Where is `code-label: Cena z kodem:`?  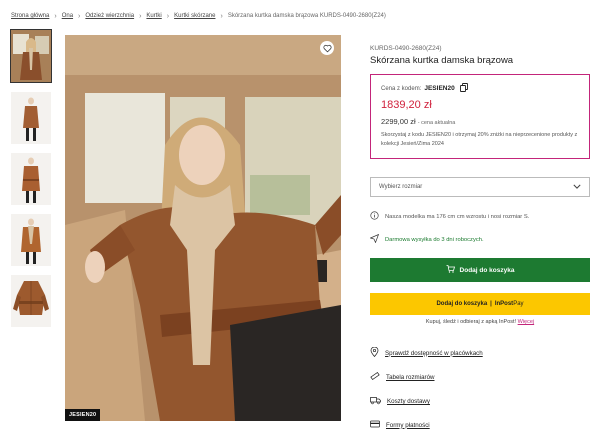 code-label: Cena z kodem: is located at coordinates (401, 88).